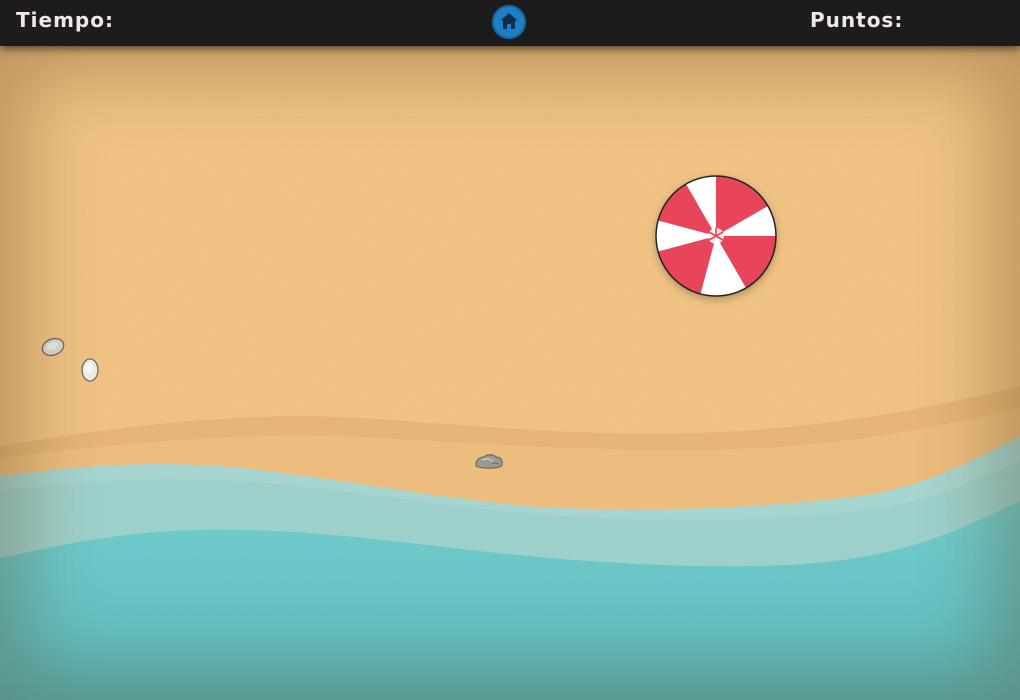 This screenshot has width=1020, height=700. I want to click on rock-icon, so click(489, 461).